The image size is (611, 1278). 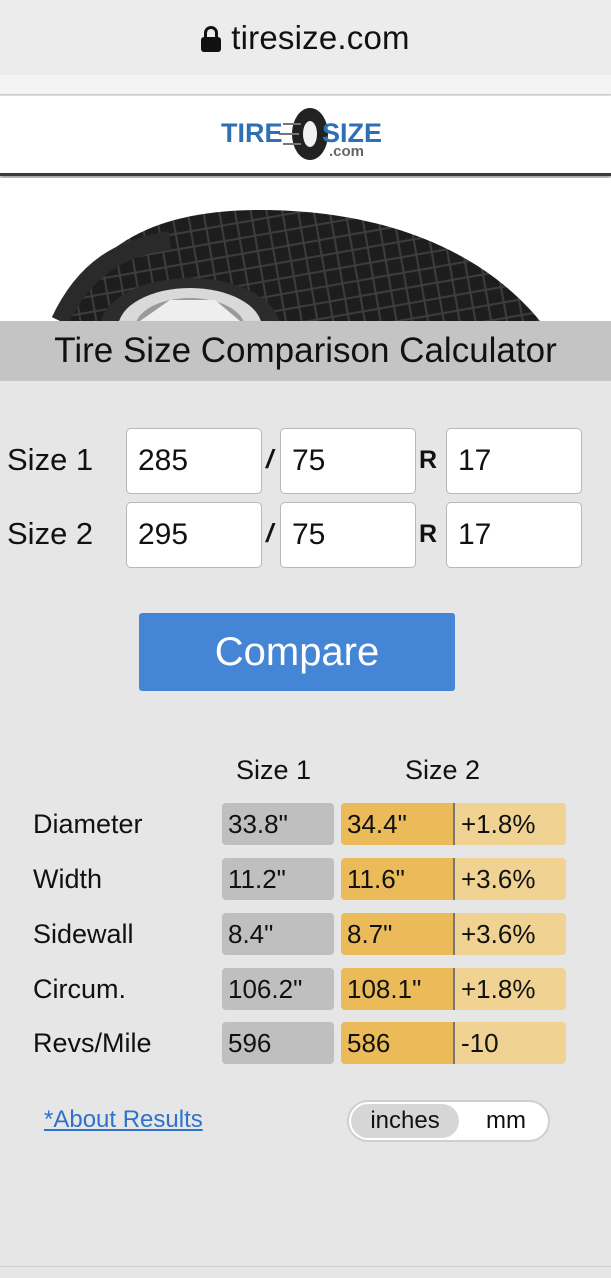 I want to click on size1-label: Size 1, so click(x=50, y=459).